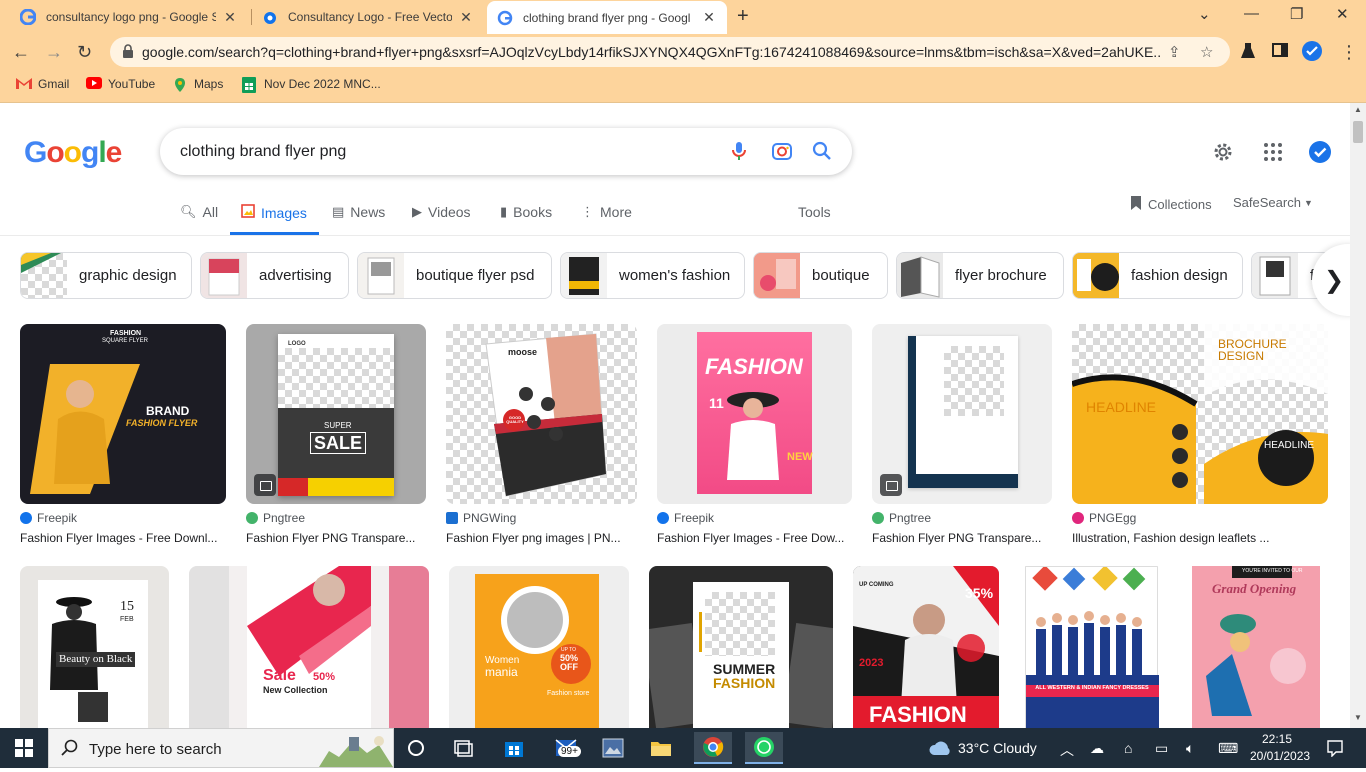 This screenshot has height=772, width=1366. Describe the element at coordinates (739, 151) in the screenshot. I see `microphone-icon` at that location.